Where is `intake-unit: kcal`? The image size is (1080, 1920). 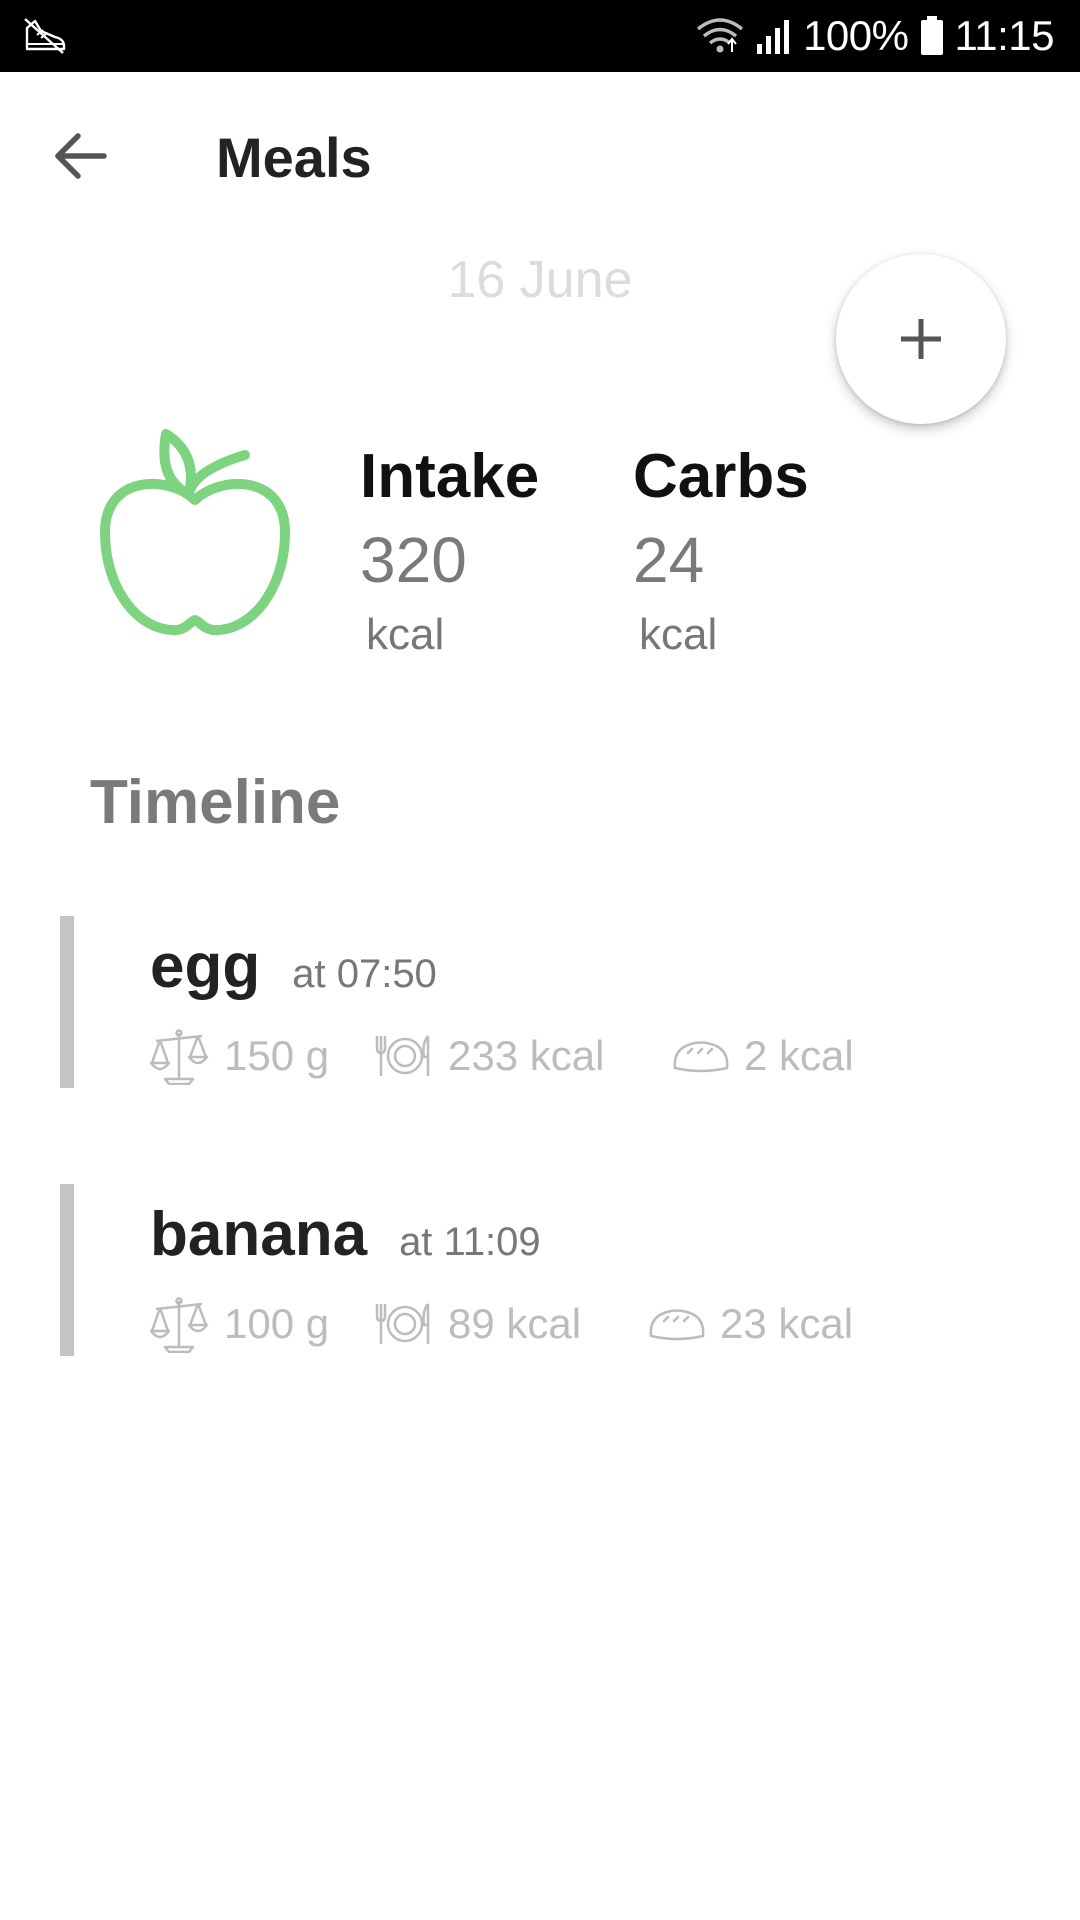
intake-unit: kcal is located at coordinates (405, 634).